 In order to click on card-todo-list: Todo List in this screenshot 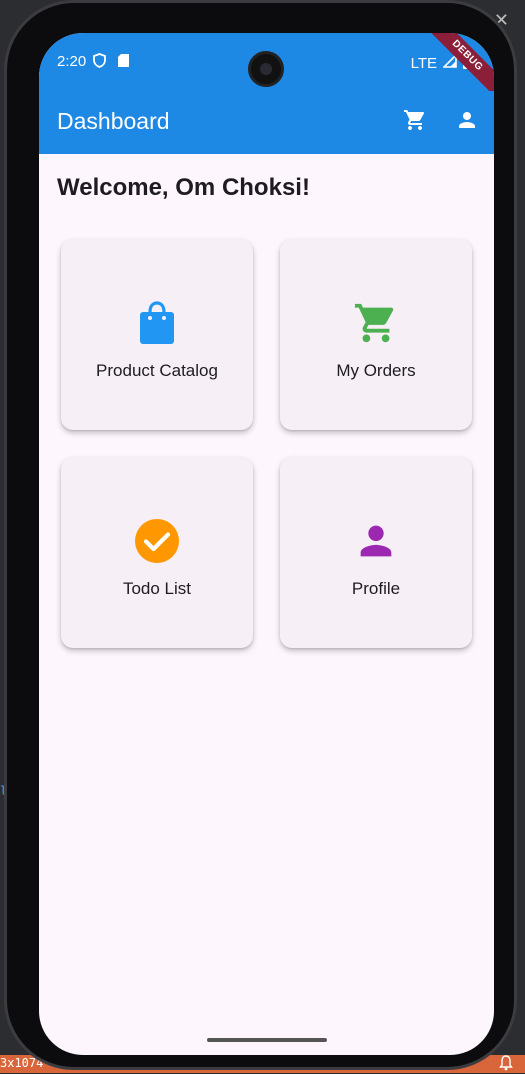, I will do `click(157, 552)`.